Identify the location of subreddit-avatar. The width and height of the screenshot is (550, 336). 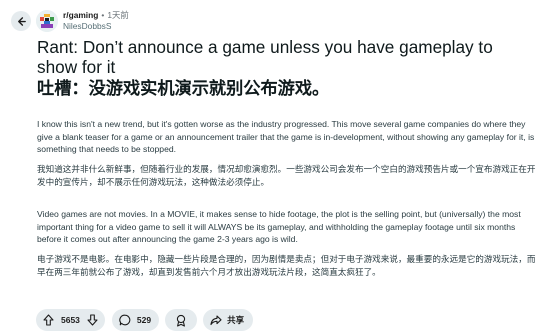
(47, 21).